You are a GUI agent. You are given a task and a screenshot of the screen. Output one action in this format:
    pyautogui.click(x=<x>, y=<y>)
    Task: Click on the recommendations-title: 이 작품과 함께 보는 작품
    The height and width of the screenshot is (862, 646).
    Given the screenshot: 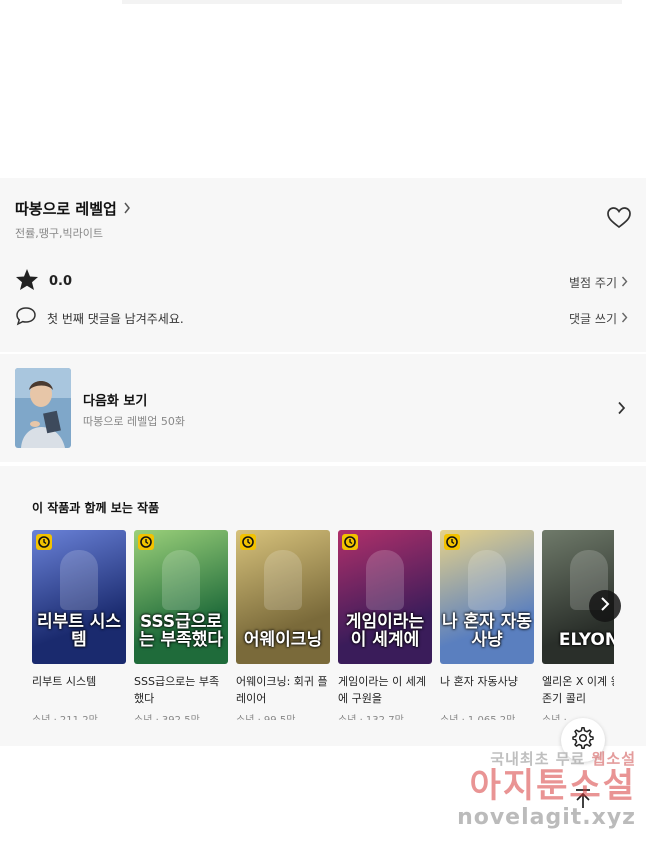 What is the action you would take?
    pyautogui.click(x=96, y=508)
    